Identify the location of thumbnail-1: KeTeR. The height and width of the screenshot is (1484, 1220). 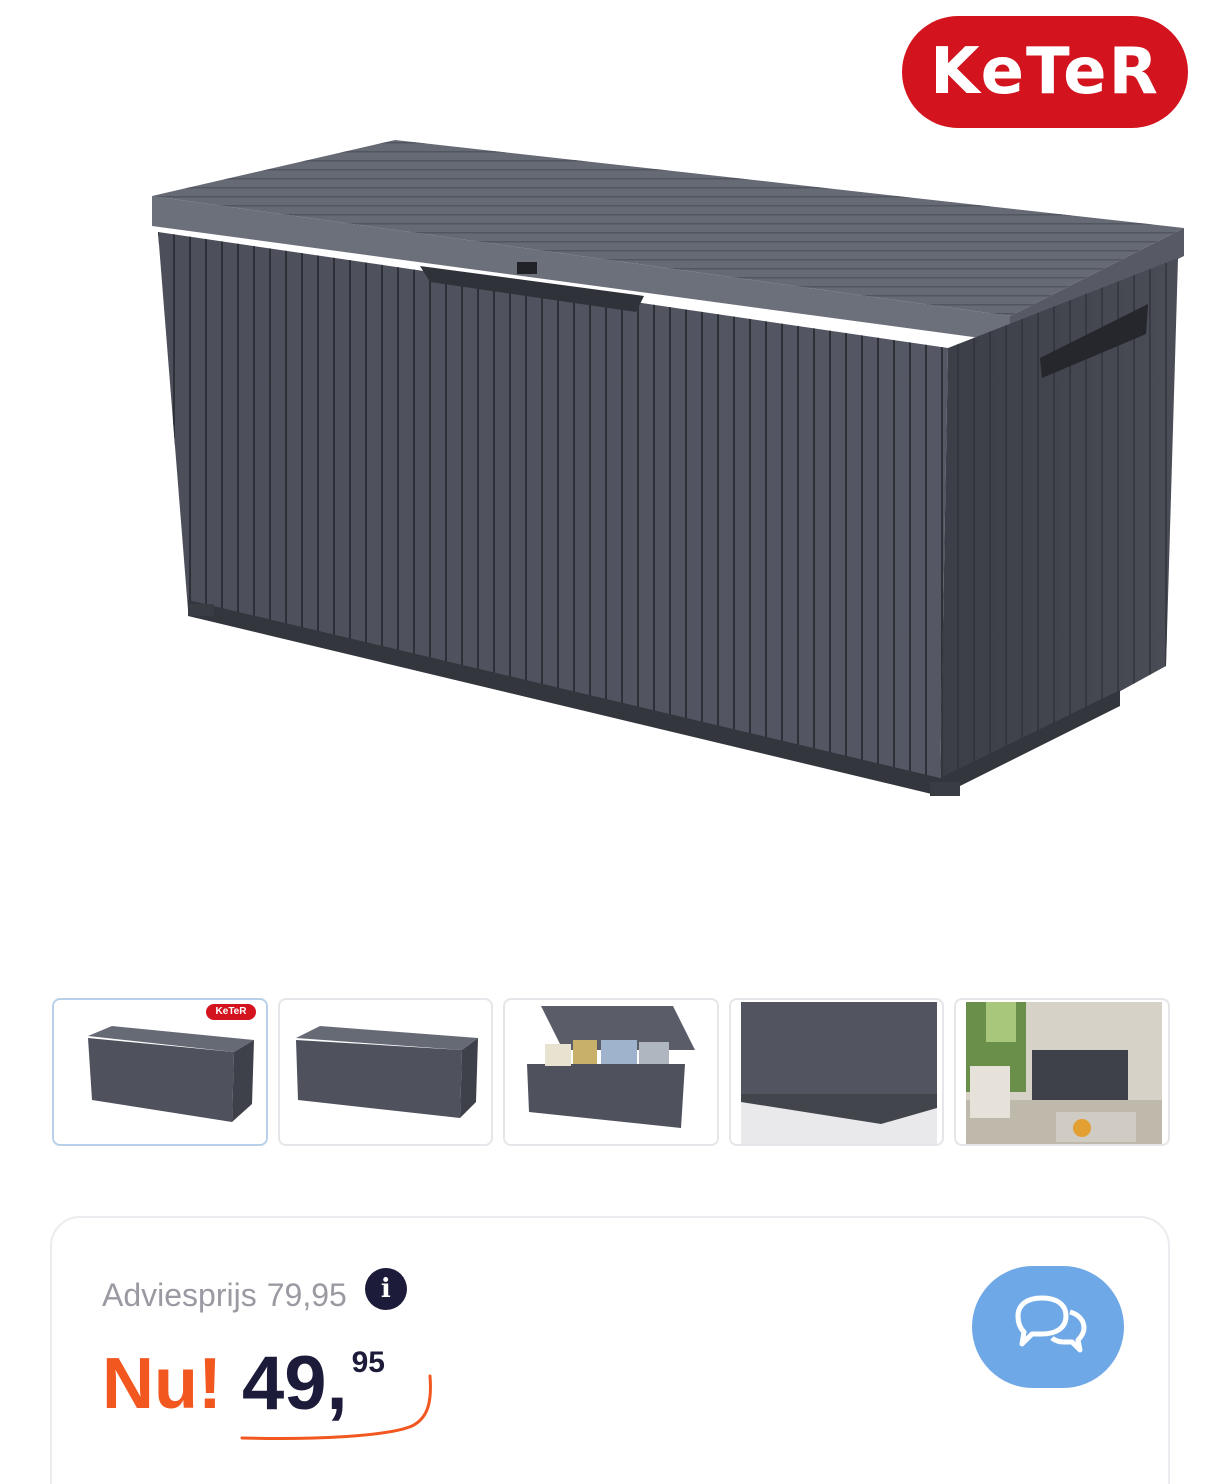
(160, 1072).